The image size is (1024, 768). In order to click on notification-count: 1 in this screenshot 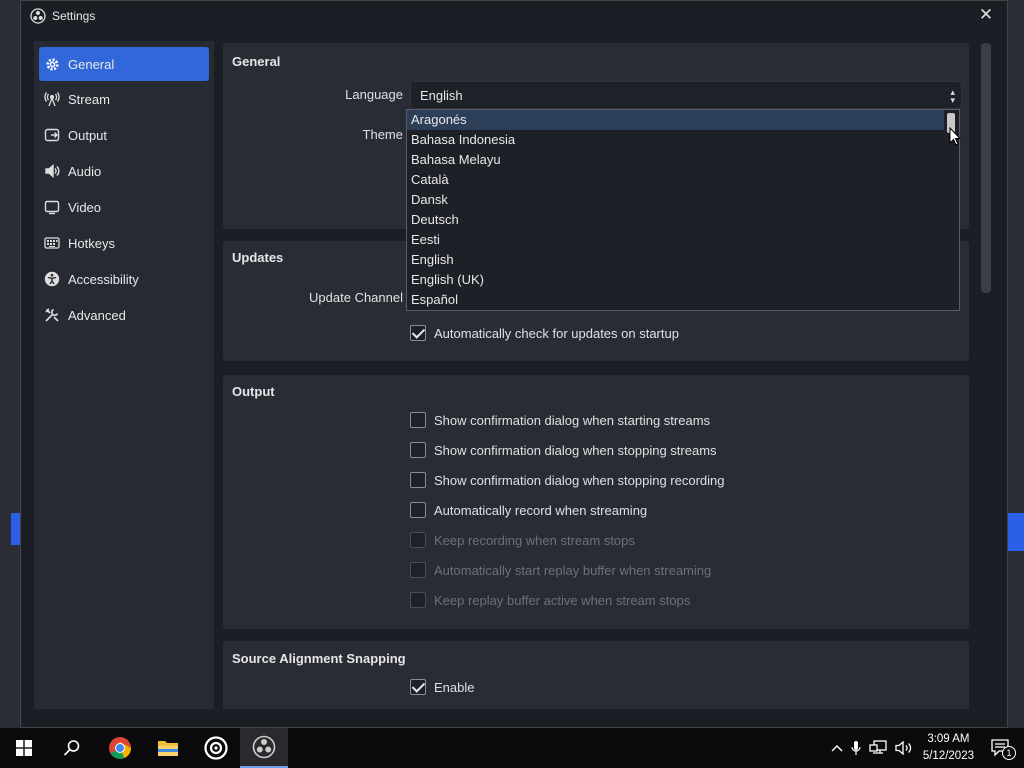, I will do `click(1009, 753)`.